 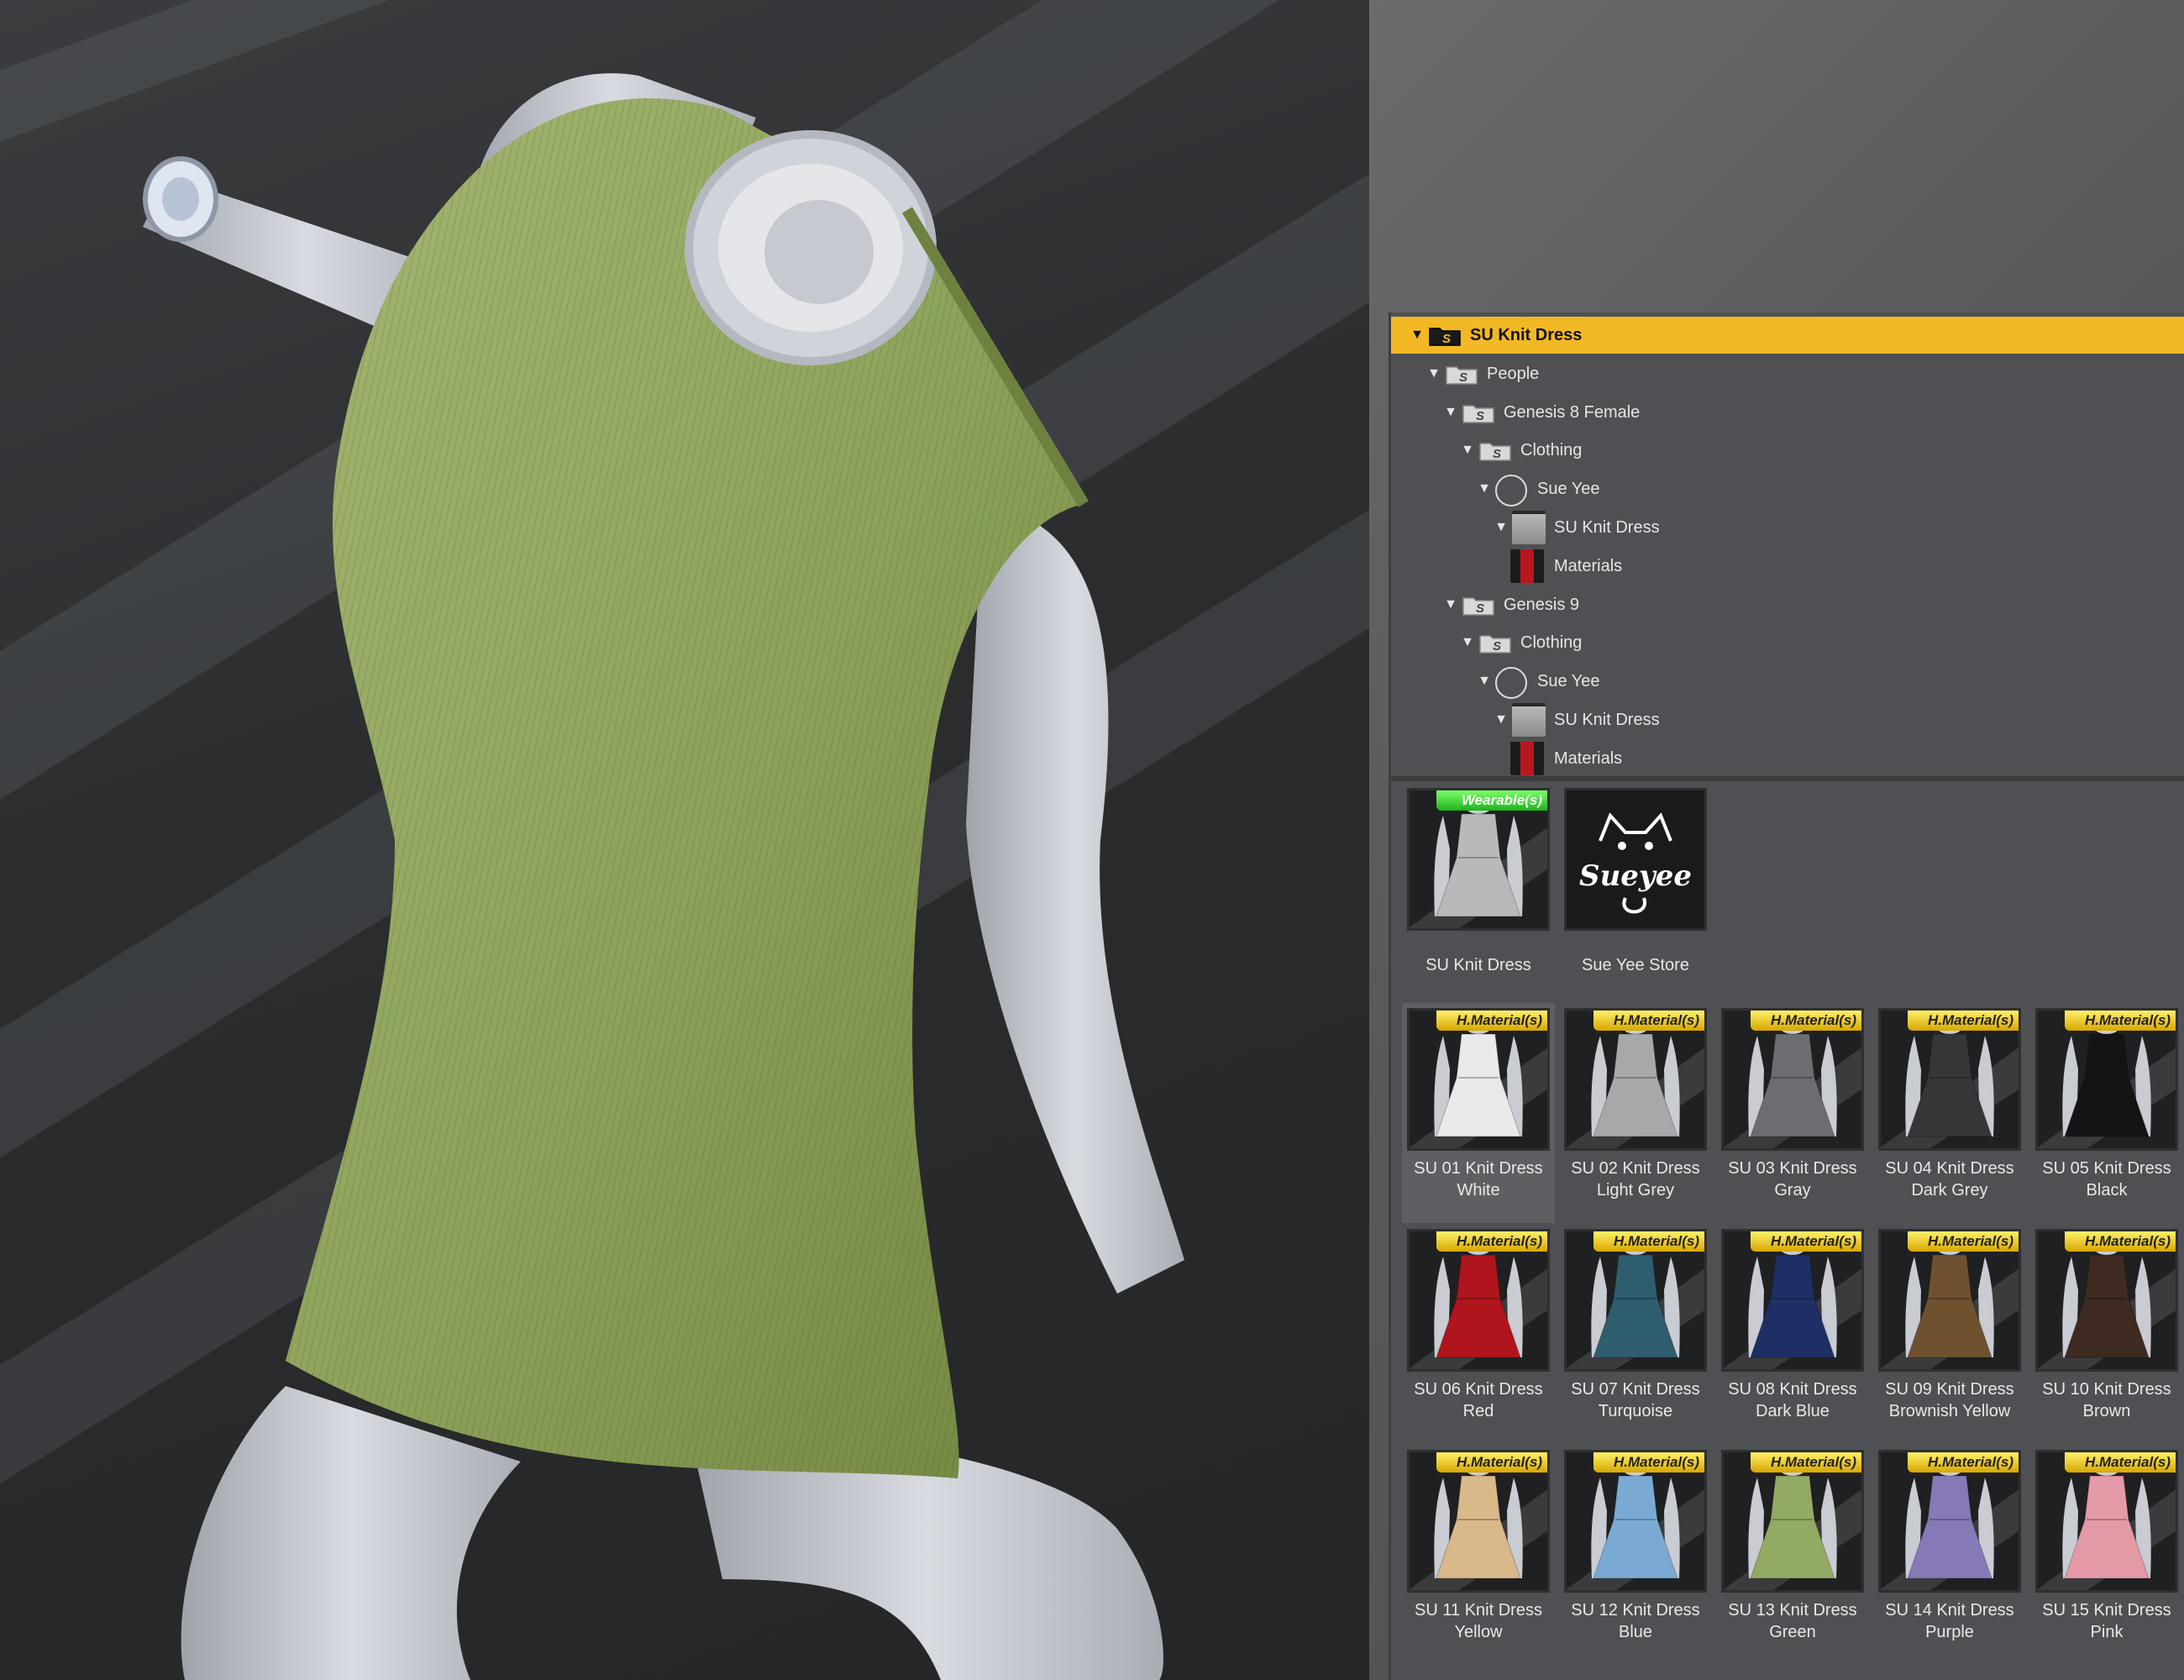 What do you see at coordinates (1949, 1621) in the screenshot?
I see `asset-label: SU 14 Knit Dress Purple` at bounding box center [1949, 1621].